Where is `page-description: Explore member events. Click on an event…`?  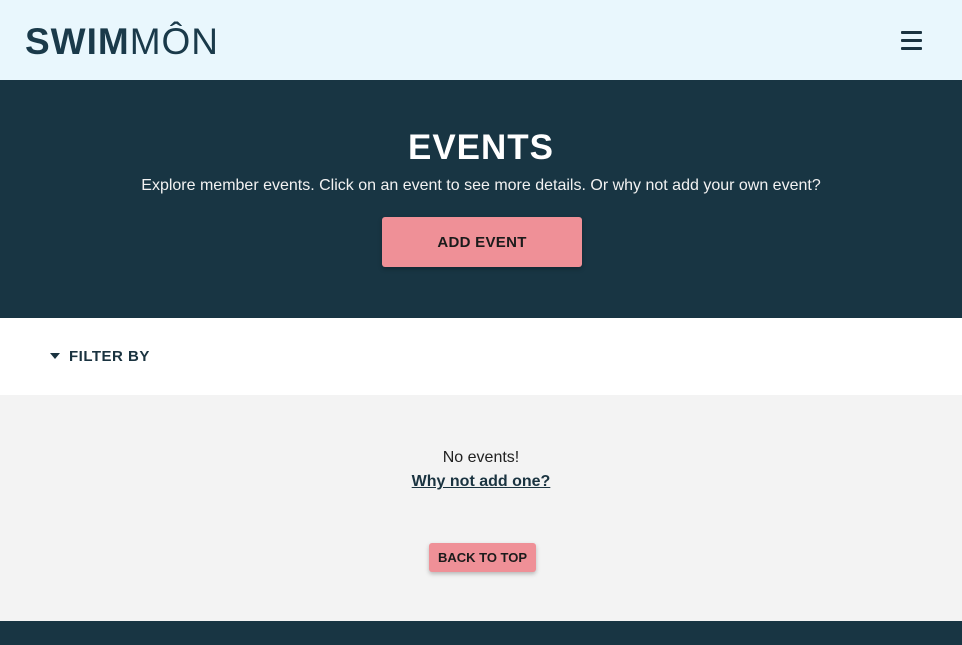
page-description: Explore member events. Click on an event… is located at coordinates (481, 185).